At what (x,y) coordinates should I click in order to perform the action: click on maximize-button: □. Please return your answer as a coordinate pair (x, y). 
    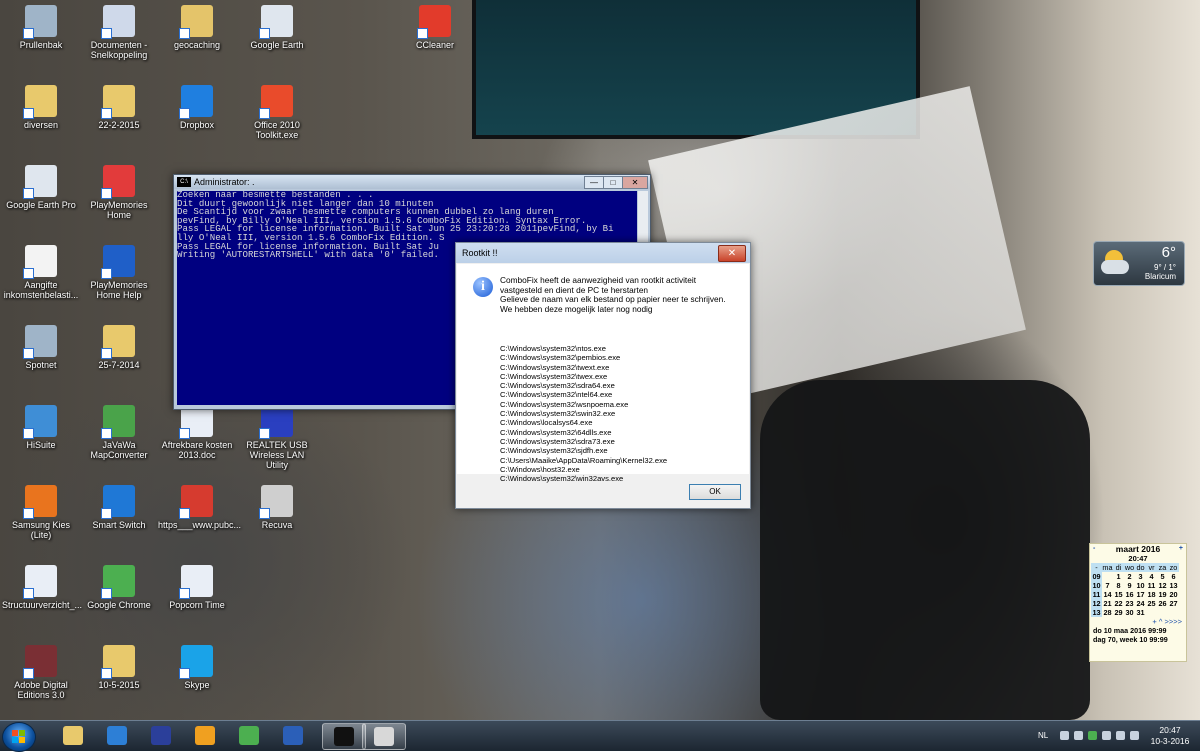
    Looking at the image, I should click on (613, 182).